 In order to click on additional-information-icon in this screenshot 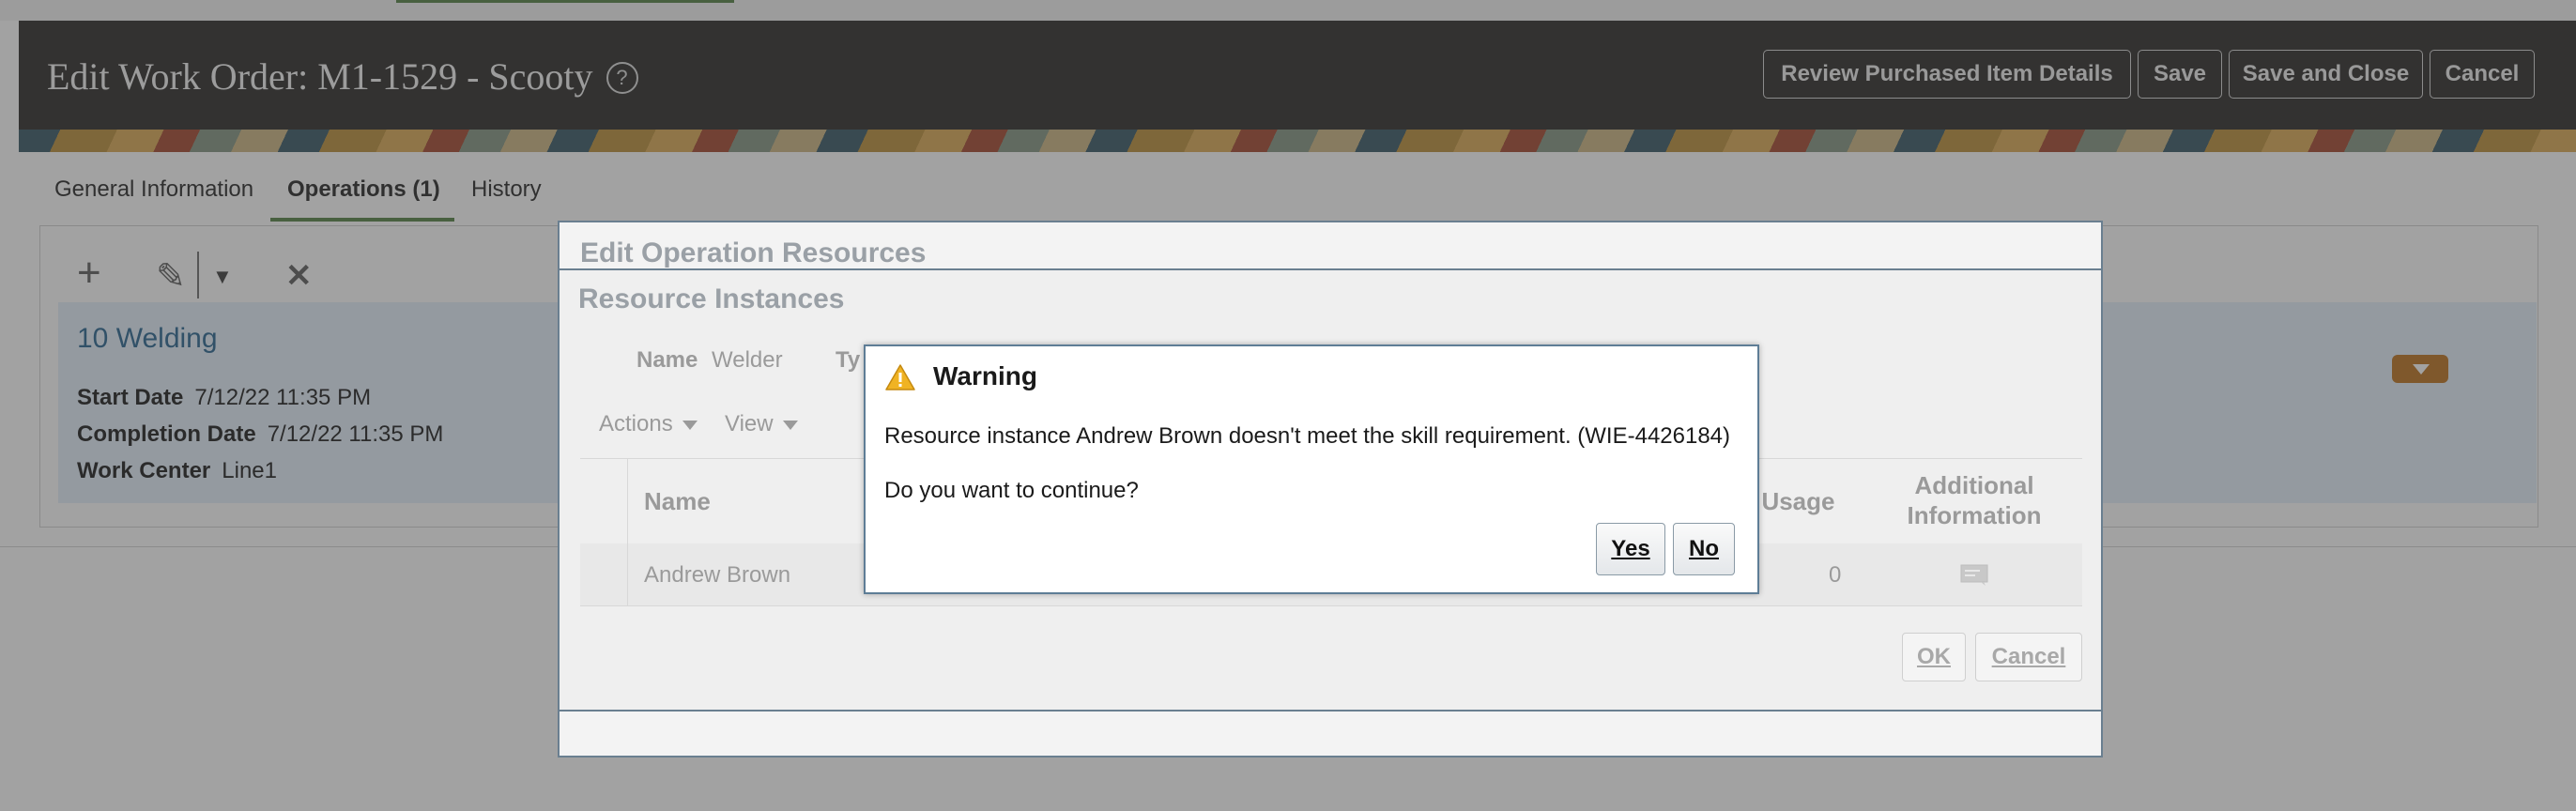, I will do `click(1974, 576)`.